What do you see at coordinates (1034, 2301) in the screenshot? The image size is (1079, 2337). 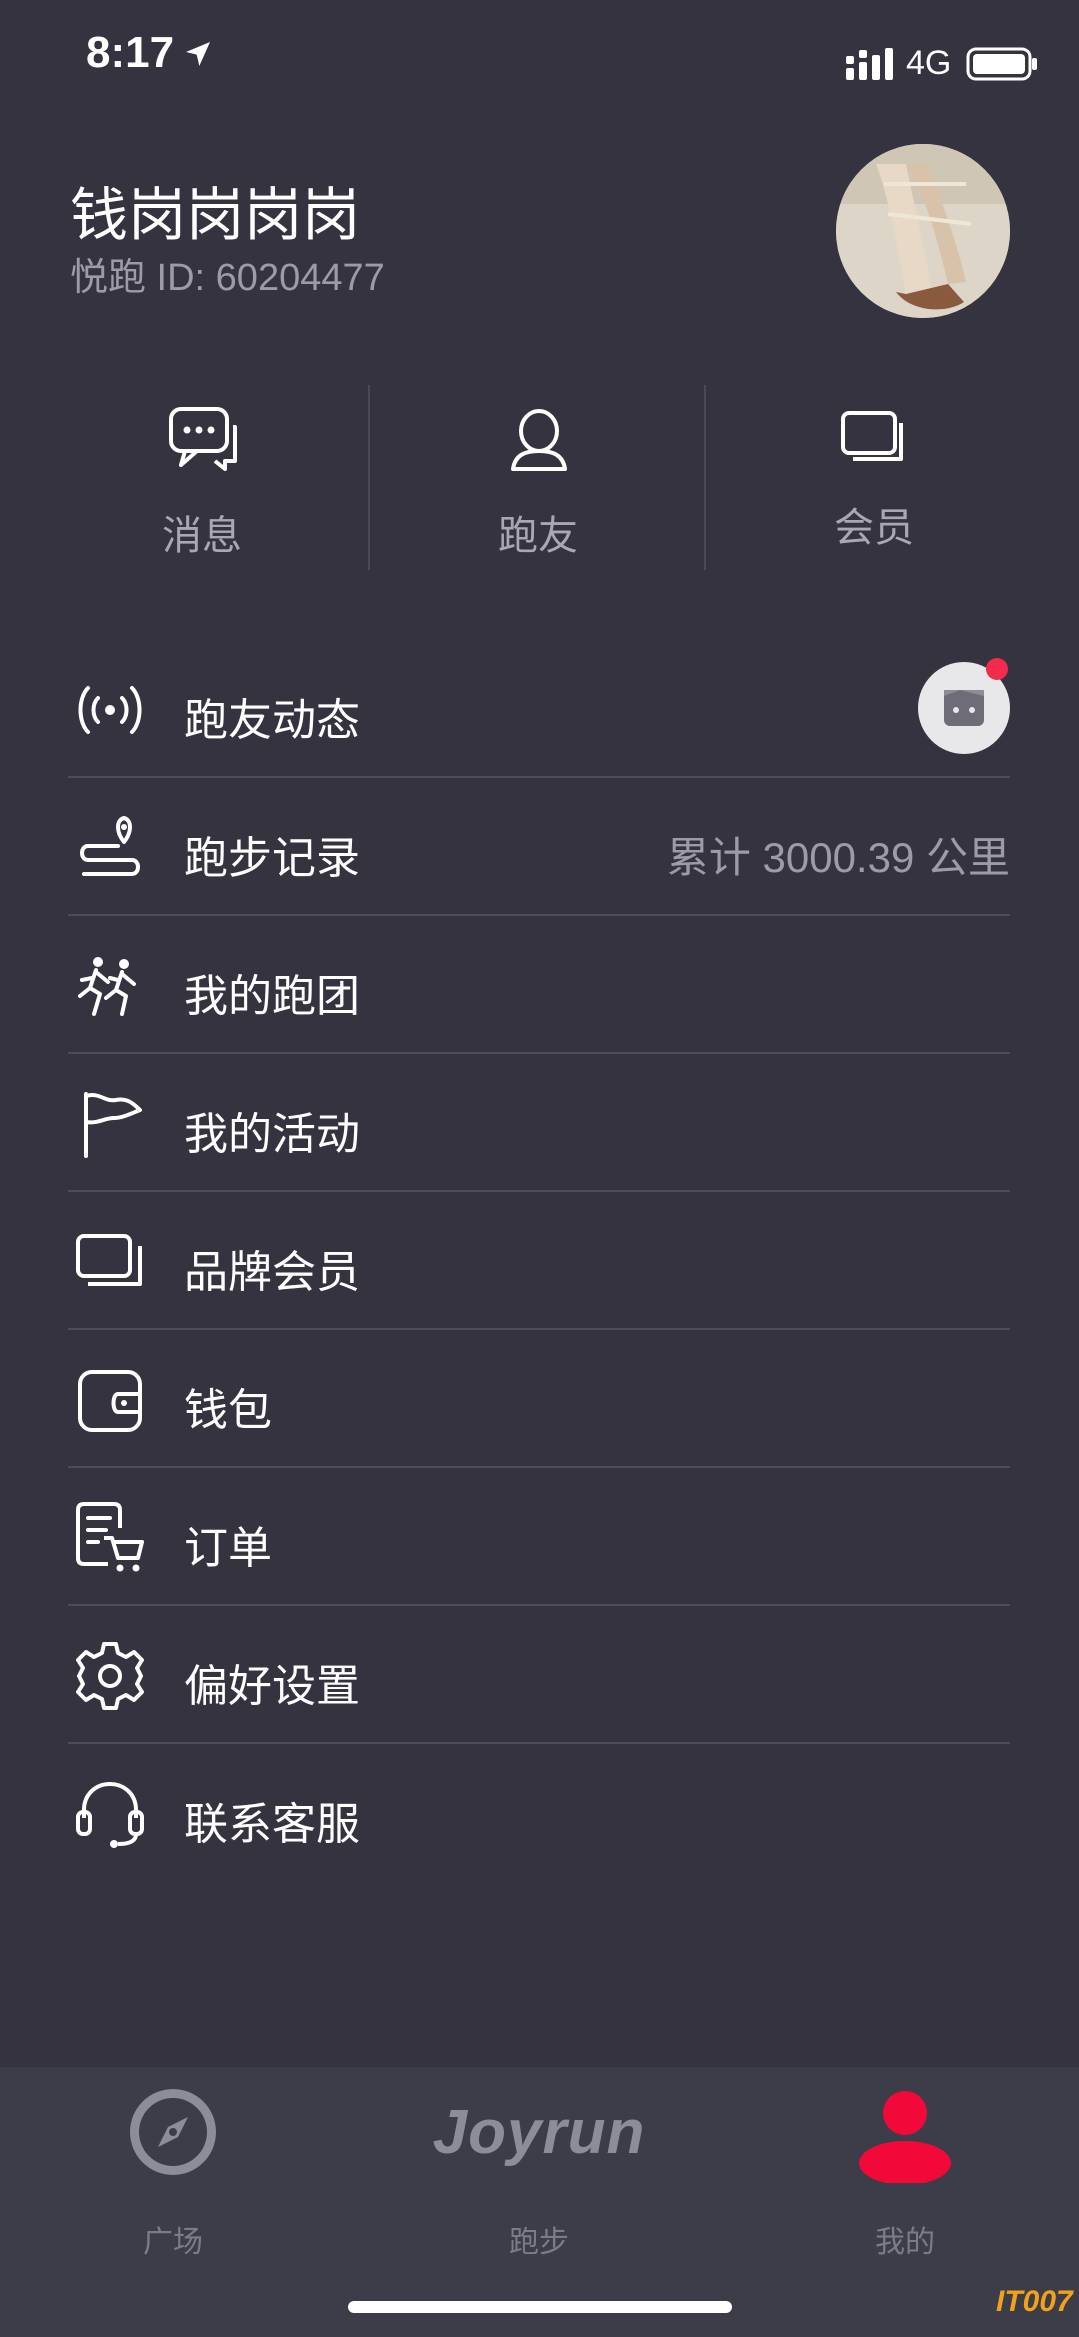 I see `watermark-logo: IT007` at bounding box center [1034, 2301].